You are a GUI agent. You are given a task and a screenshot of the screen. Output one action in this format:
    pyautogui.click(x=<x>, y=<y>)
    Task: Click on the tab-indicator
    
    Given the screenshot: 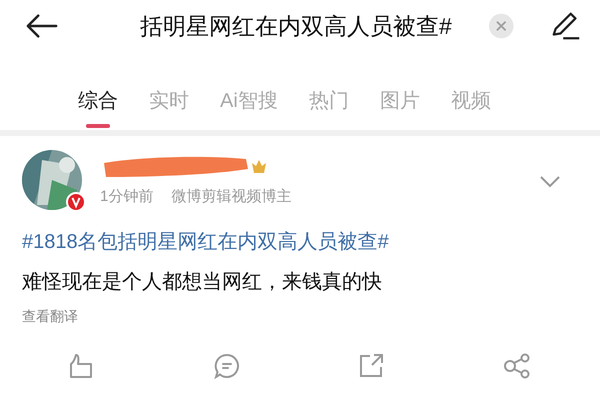 What is the action you would take?
    pyautogui.click(x=98, y=126)
    